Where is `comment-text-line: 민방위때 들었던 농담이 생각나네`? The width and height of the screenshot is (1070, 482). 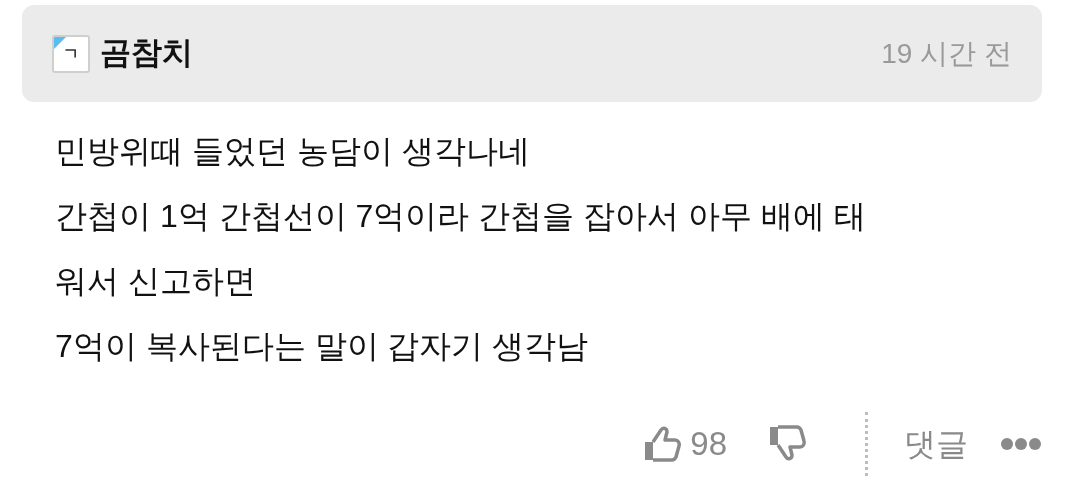
comment-text-line: 민방위때 들었던 농담이 생각나네 is located at coordinates (292, 151).